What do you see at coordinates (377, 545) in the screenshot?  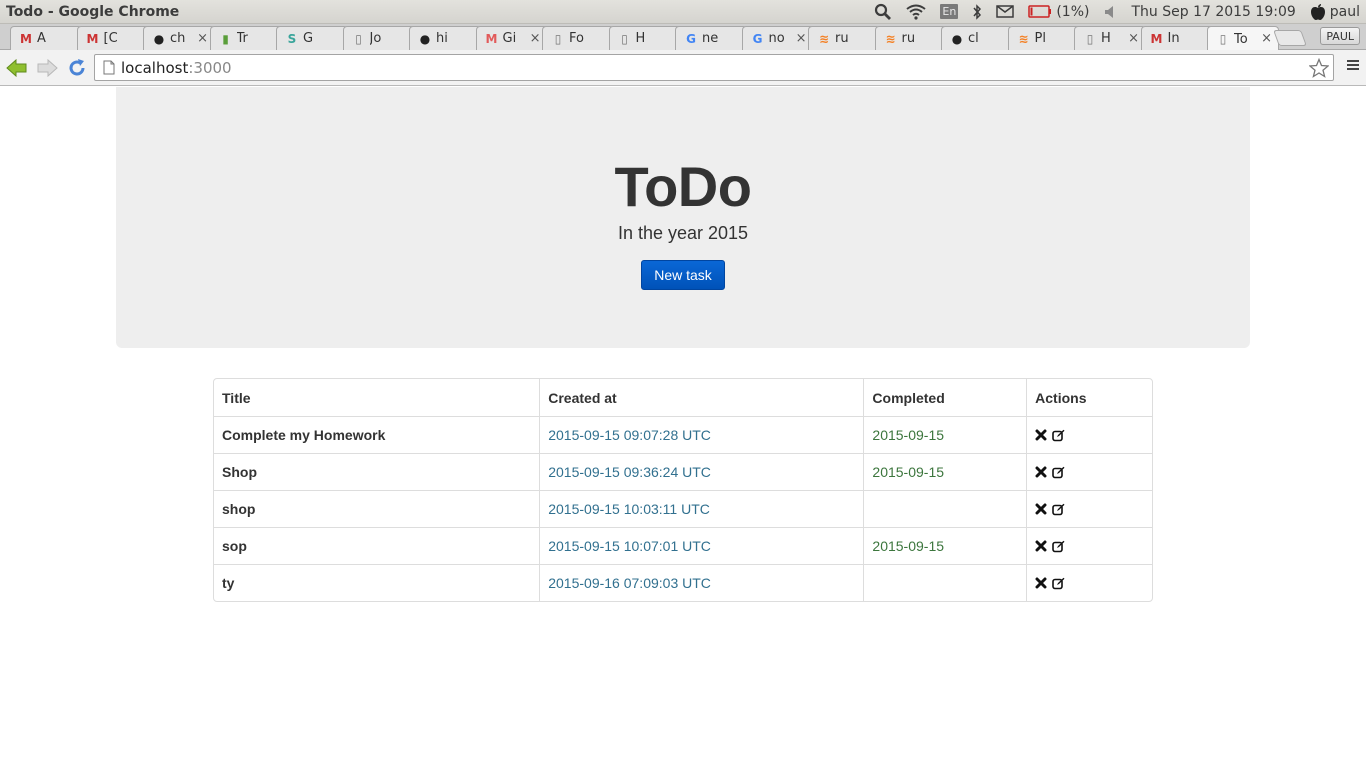 I see `task-title-cell: sop` at bounding box center [377, 545].